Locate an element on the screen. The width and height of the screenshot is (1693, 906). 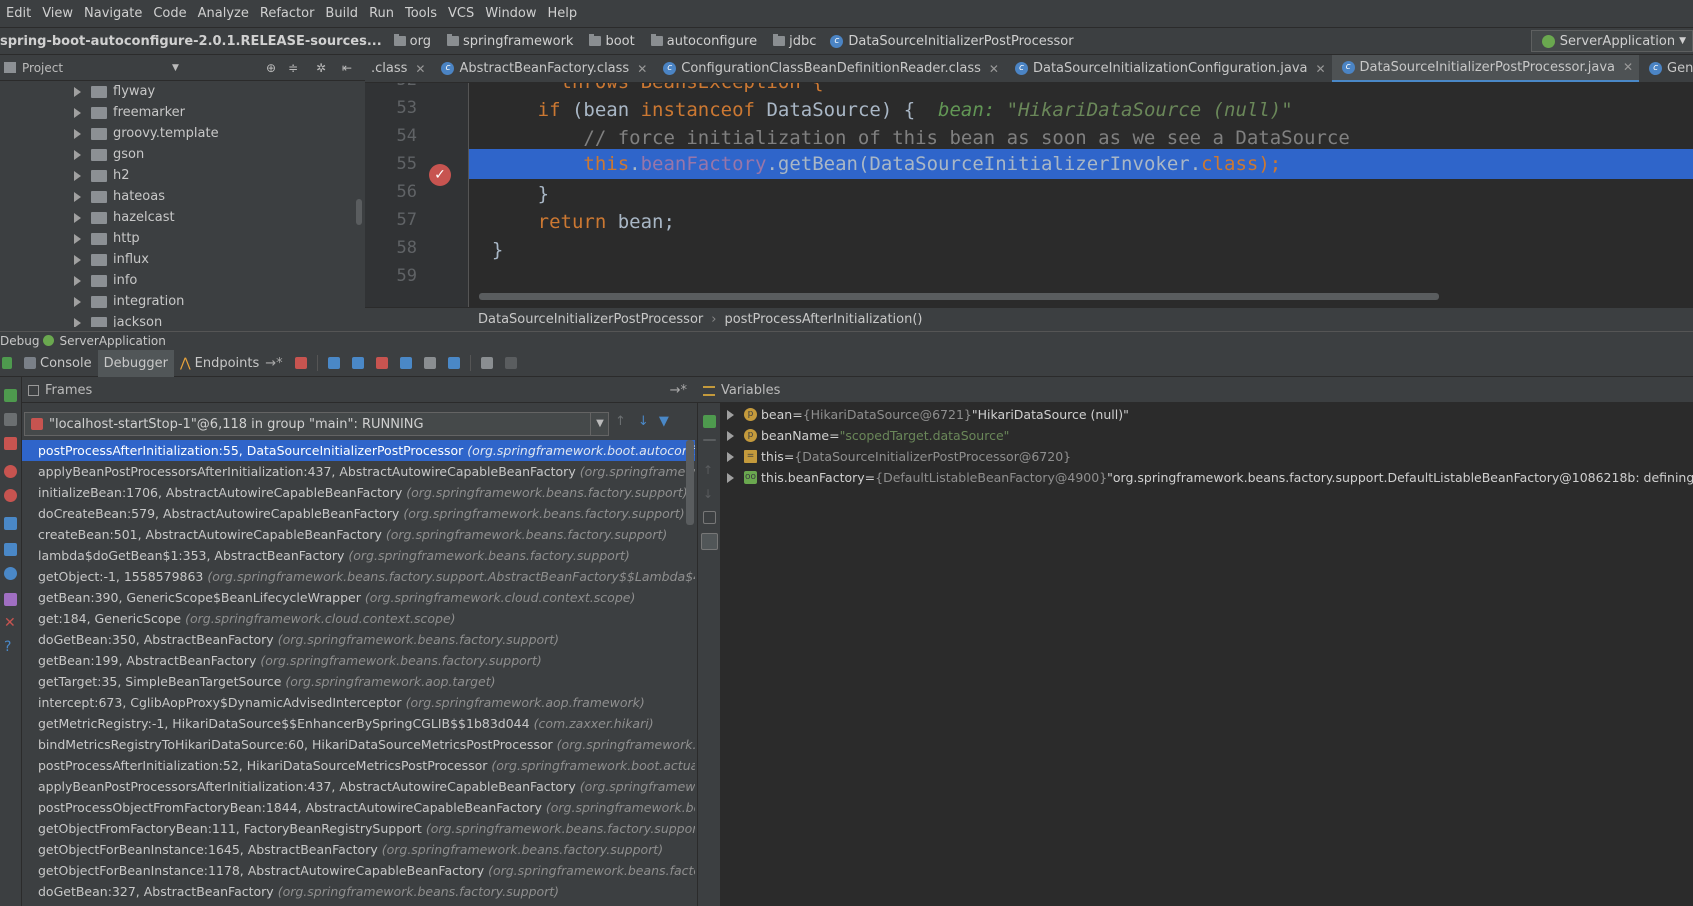
pin-icon: →* is located at coordinates (273, 363).